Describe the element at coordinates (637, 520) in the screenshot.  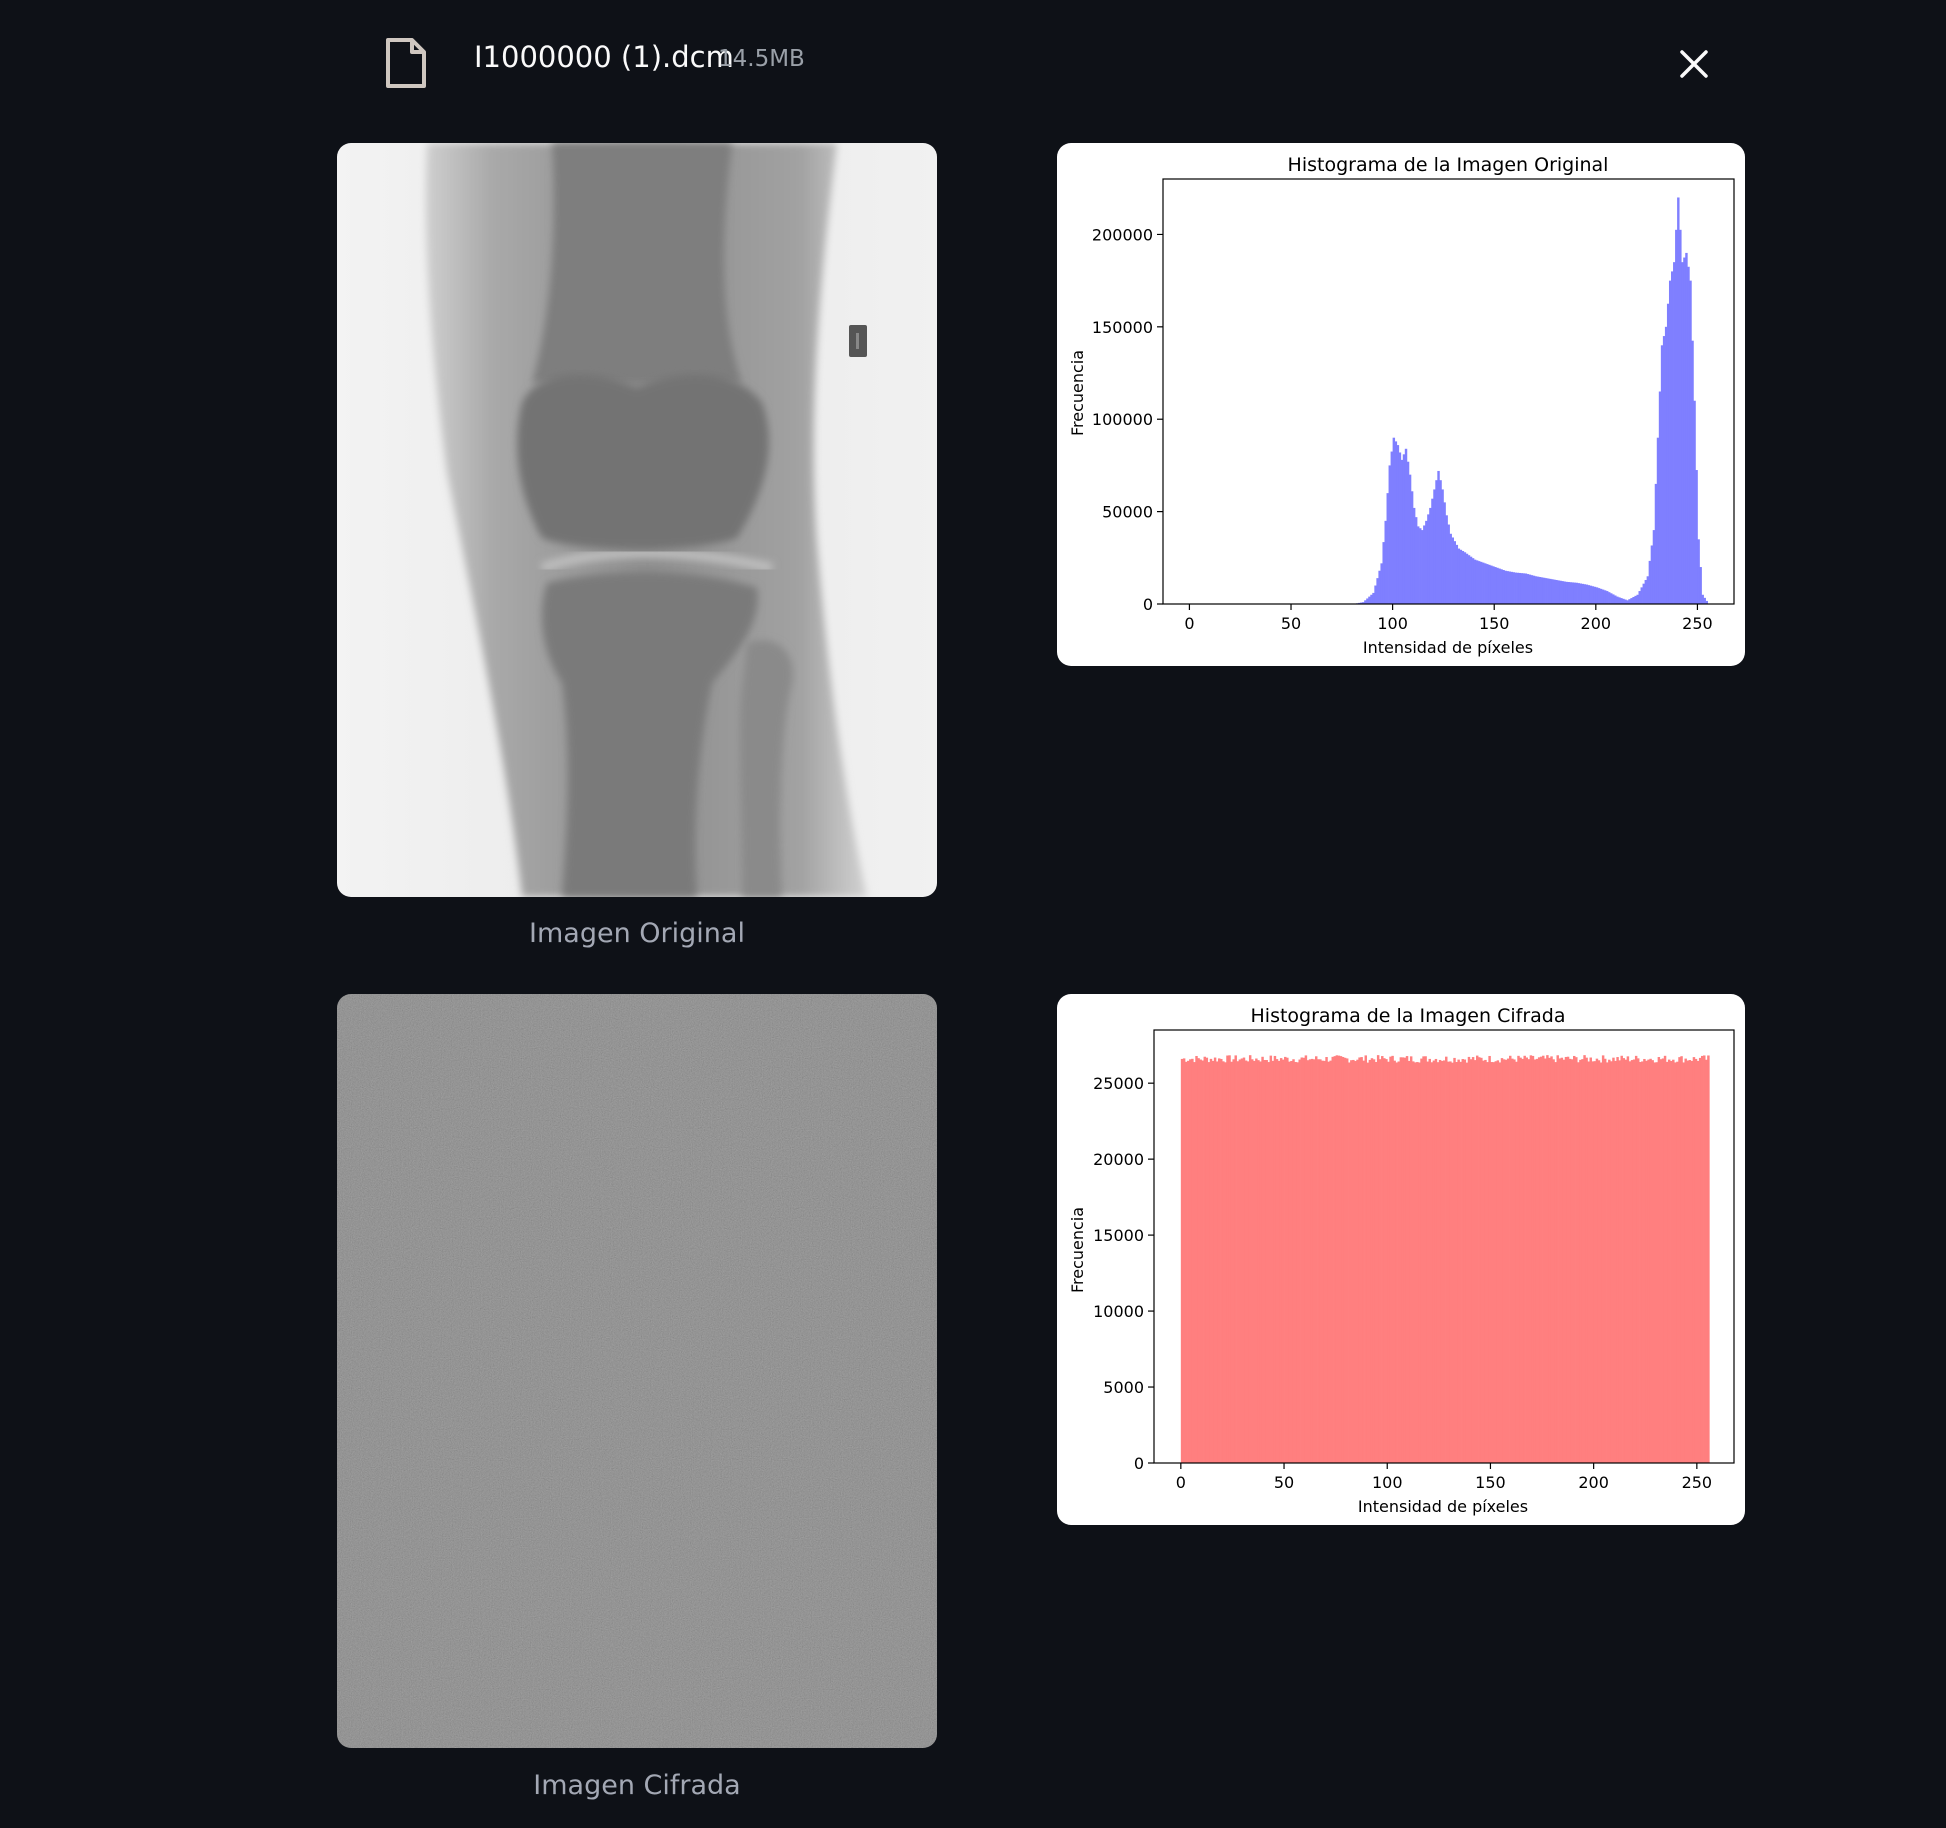
I see `original-image` at that location.